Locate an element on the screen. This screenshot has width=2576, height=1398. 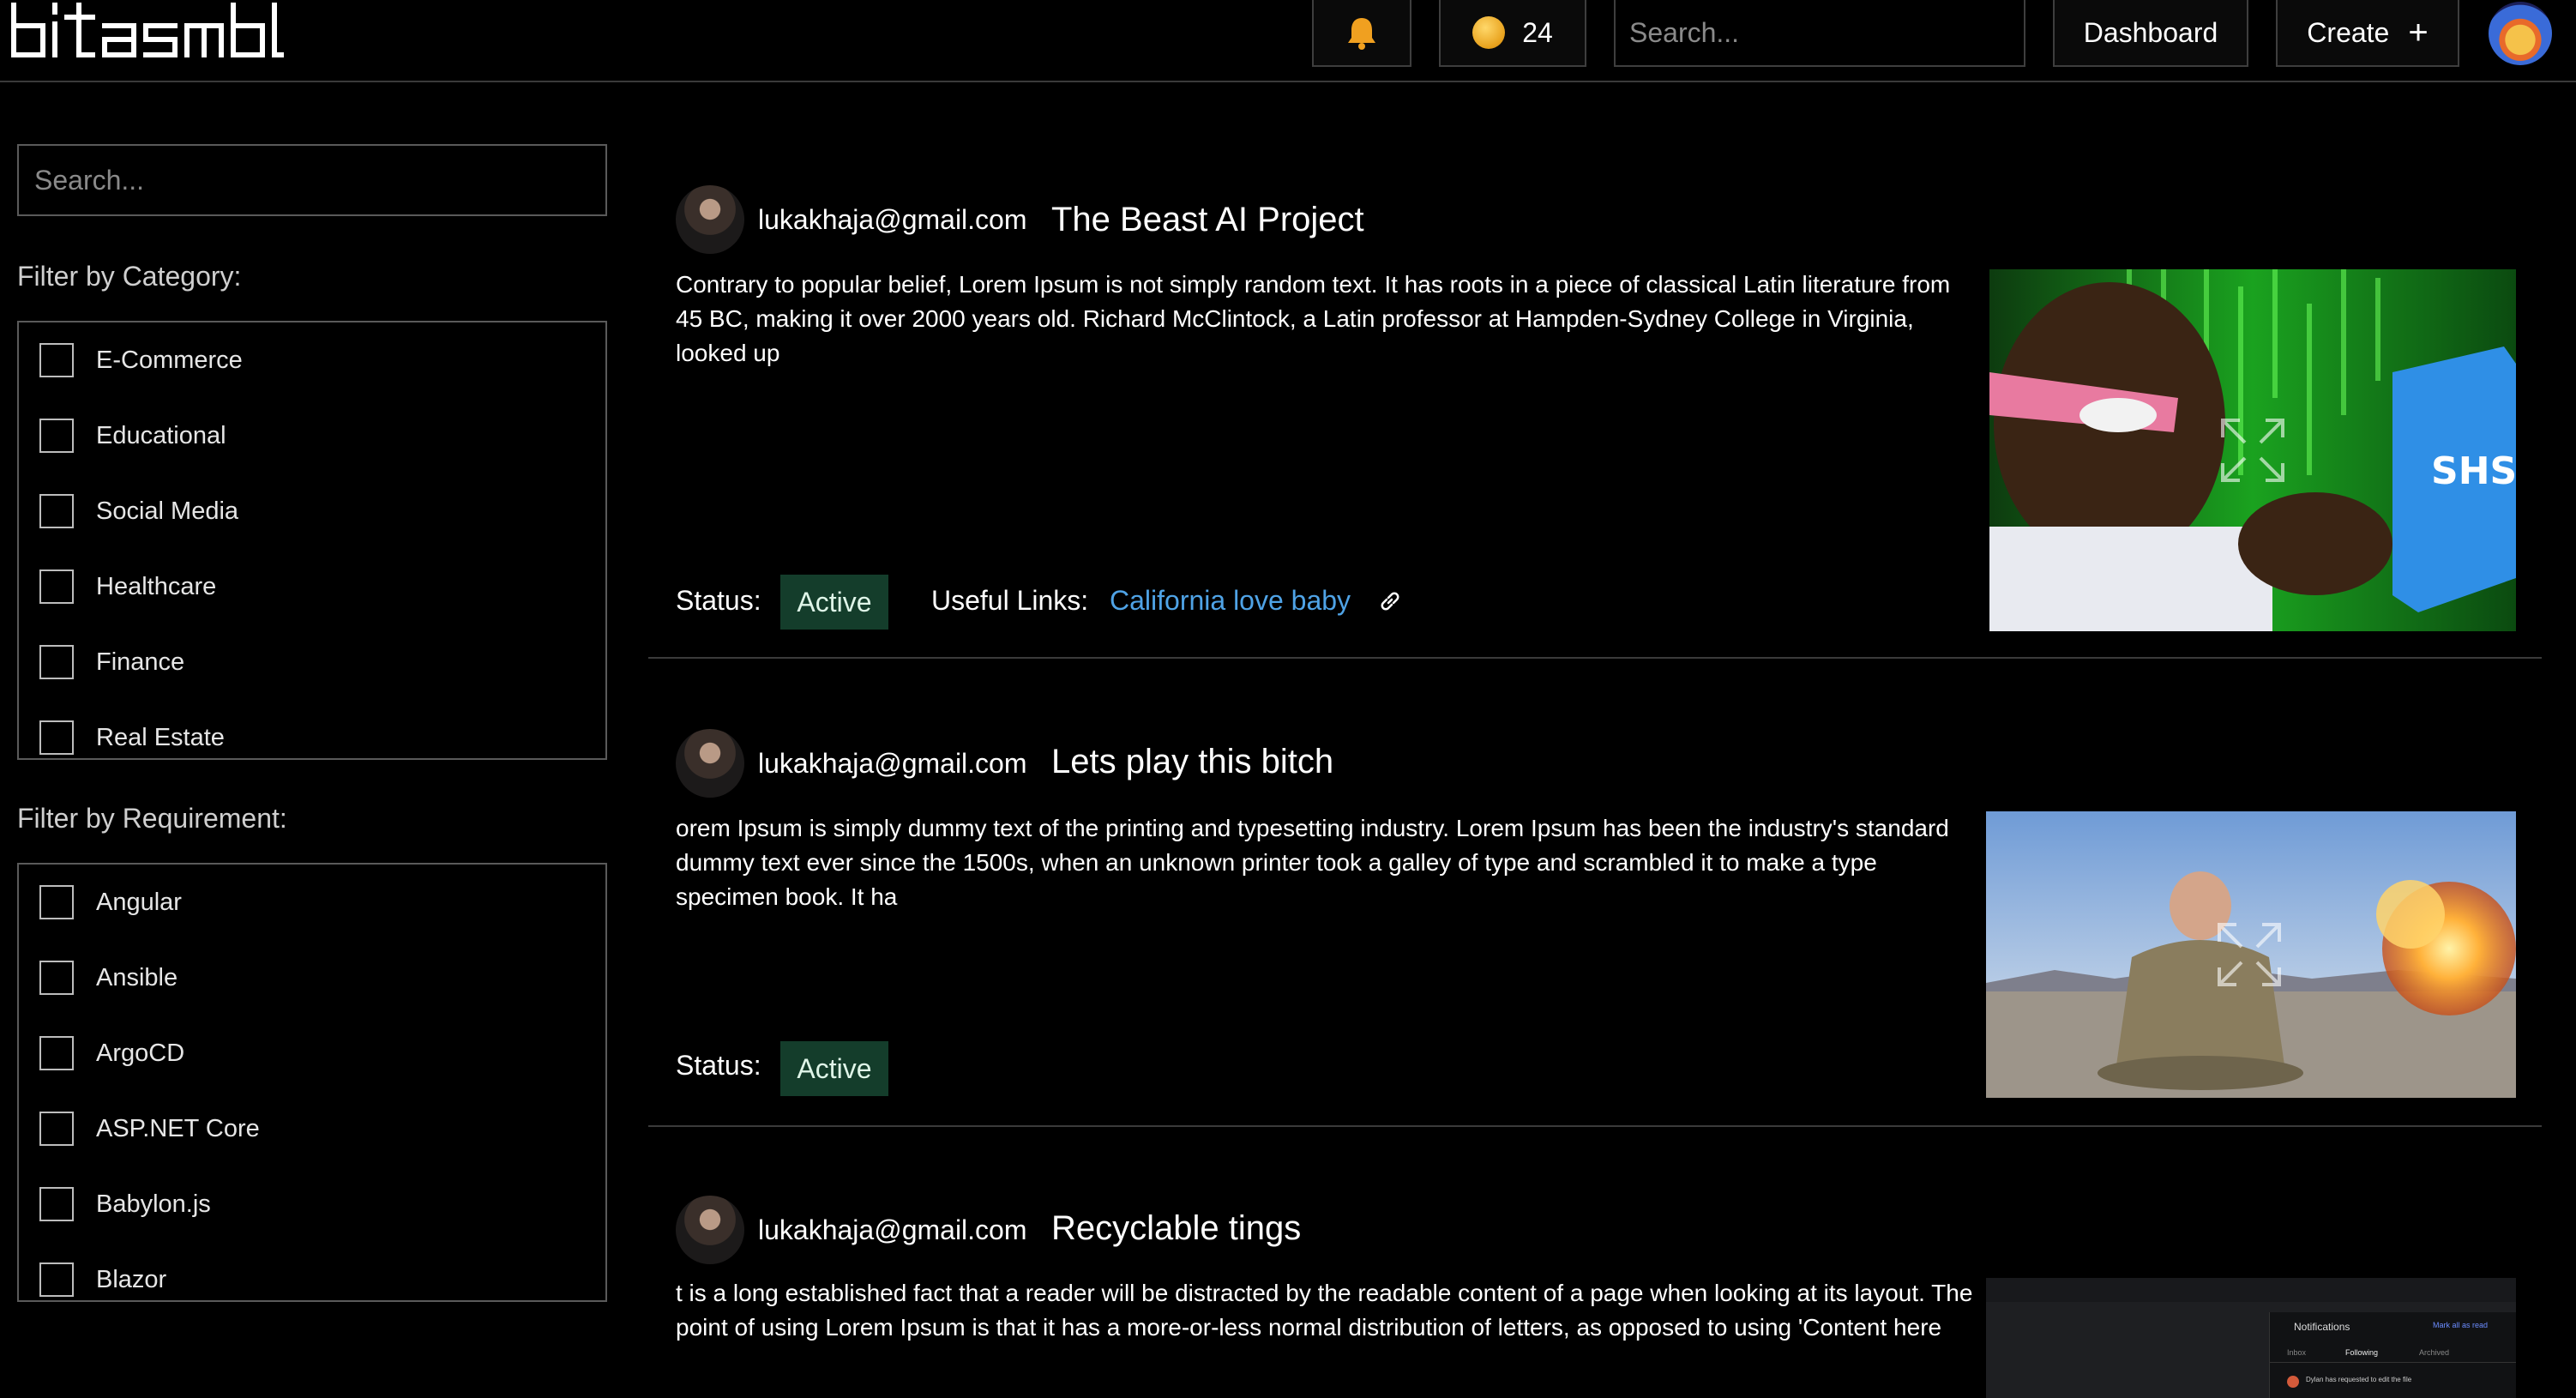
dashboard-label: Dashboard is located at coordinates (2150, 32).